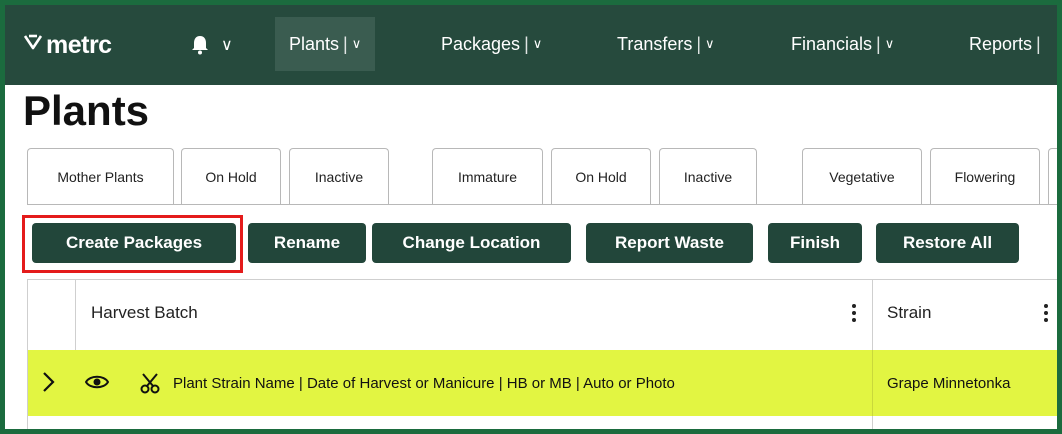 The image size is (1062, 434). What do you see at coordinates (481, 43) in the screenshot?
I see `nav-label: Packages` at bounding box center [481, 43].